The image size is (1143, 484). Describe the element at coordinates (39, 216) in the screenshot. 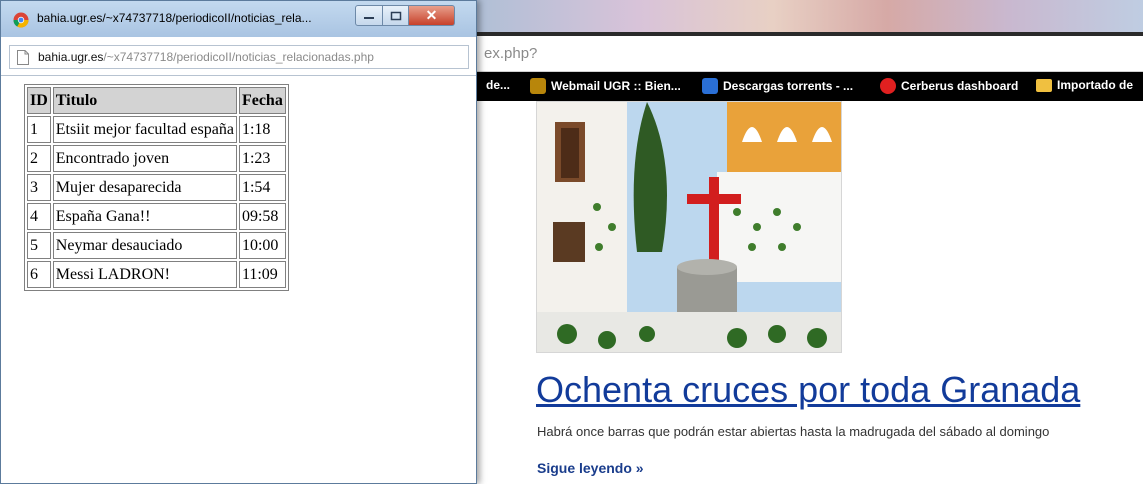

I see `cell-id: 4` at that location.